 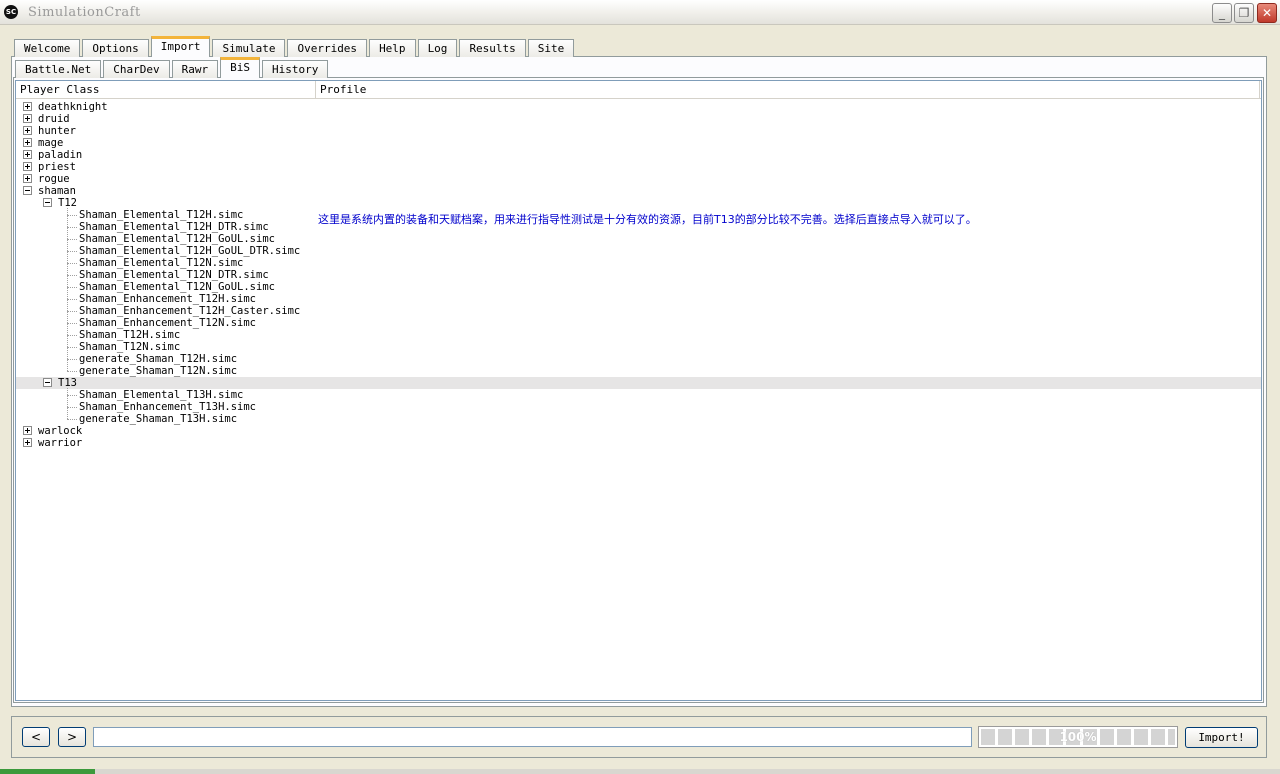 I want to click on import-button: Import!, so click(x=1221, y=737).